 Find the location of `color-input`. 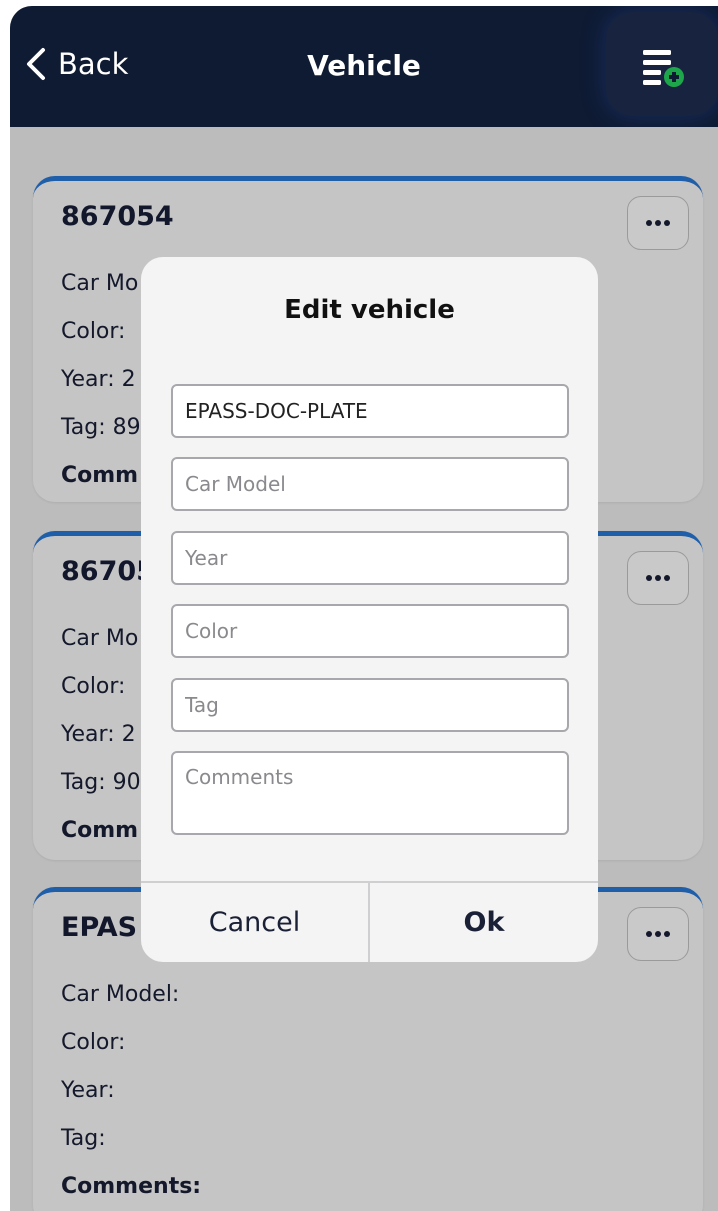

color-input is located at coordinates (370, 631).